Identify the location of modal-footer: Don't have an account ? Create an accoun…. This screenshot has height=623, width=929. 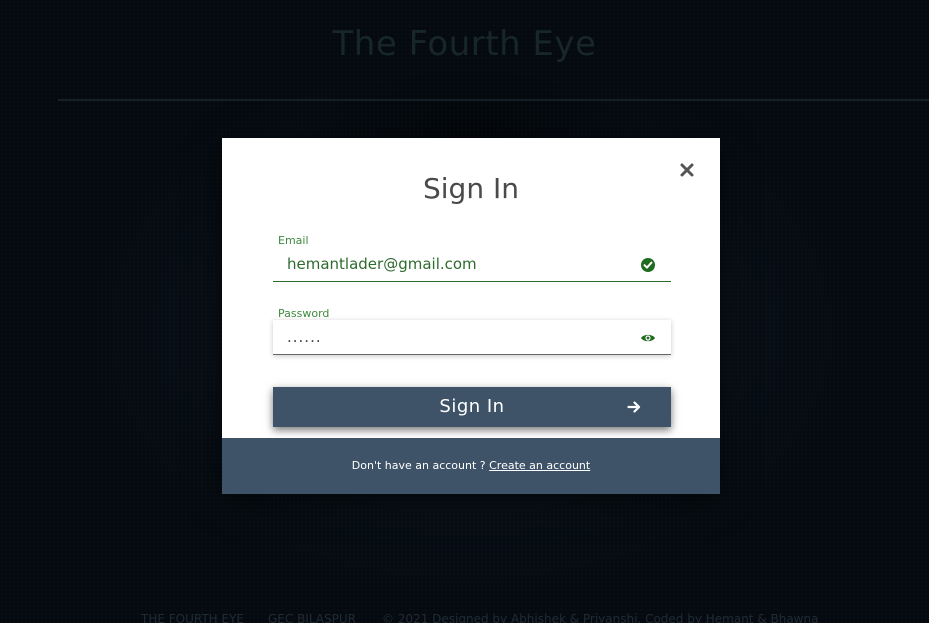
(471, 466).